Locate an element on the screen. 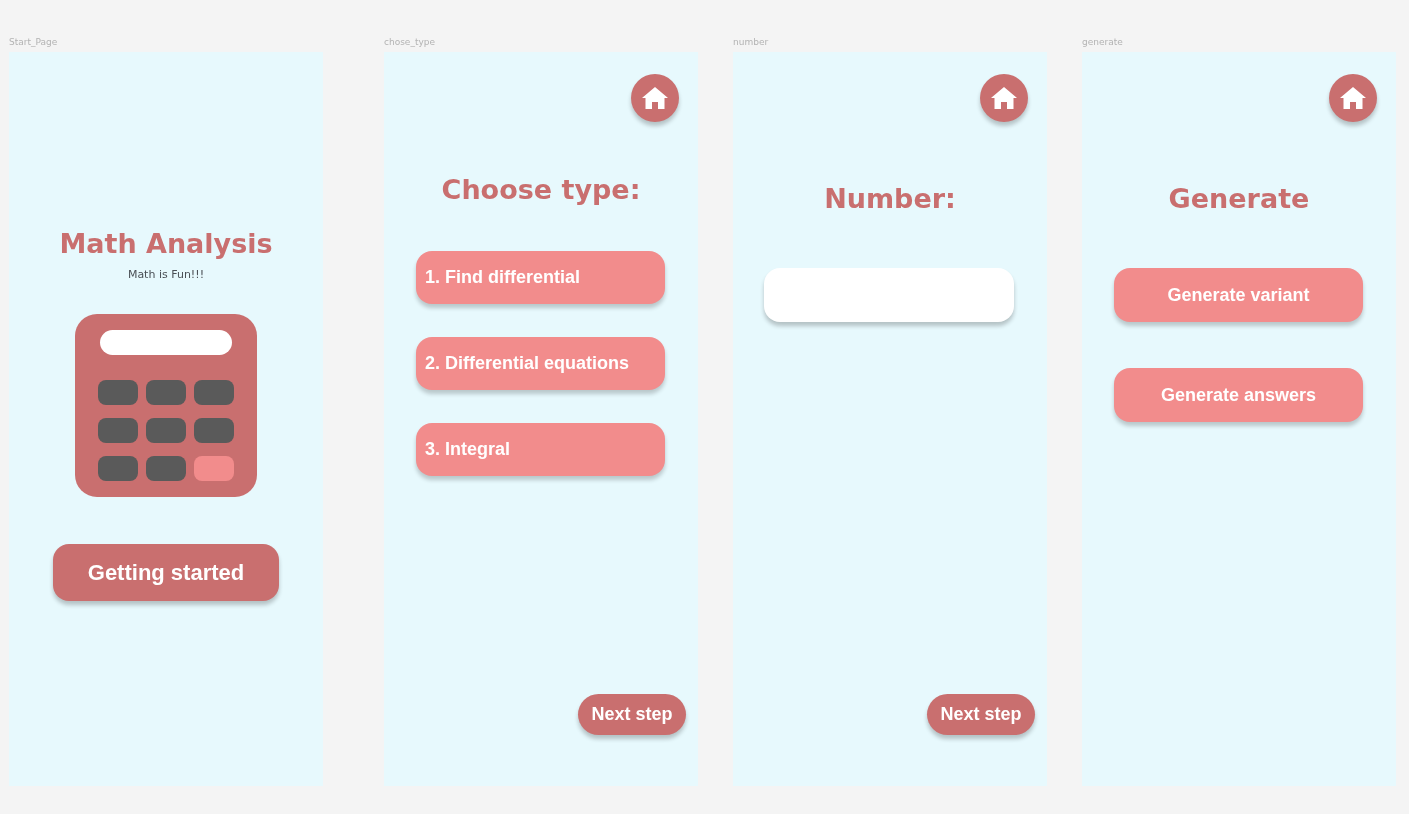  screen-title: Generate is located at coordinates (1239, 199).